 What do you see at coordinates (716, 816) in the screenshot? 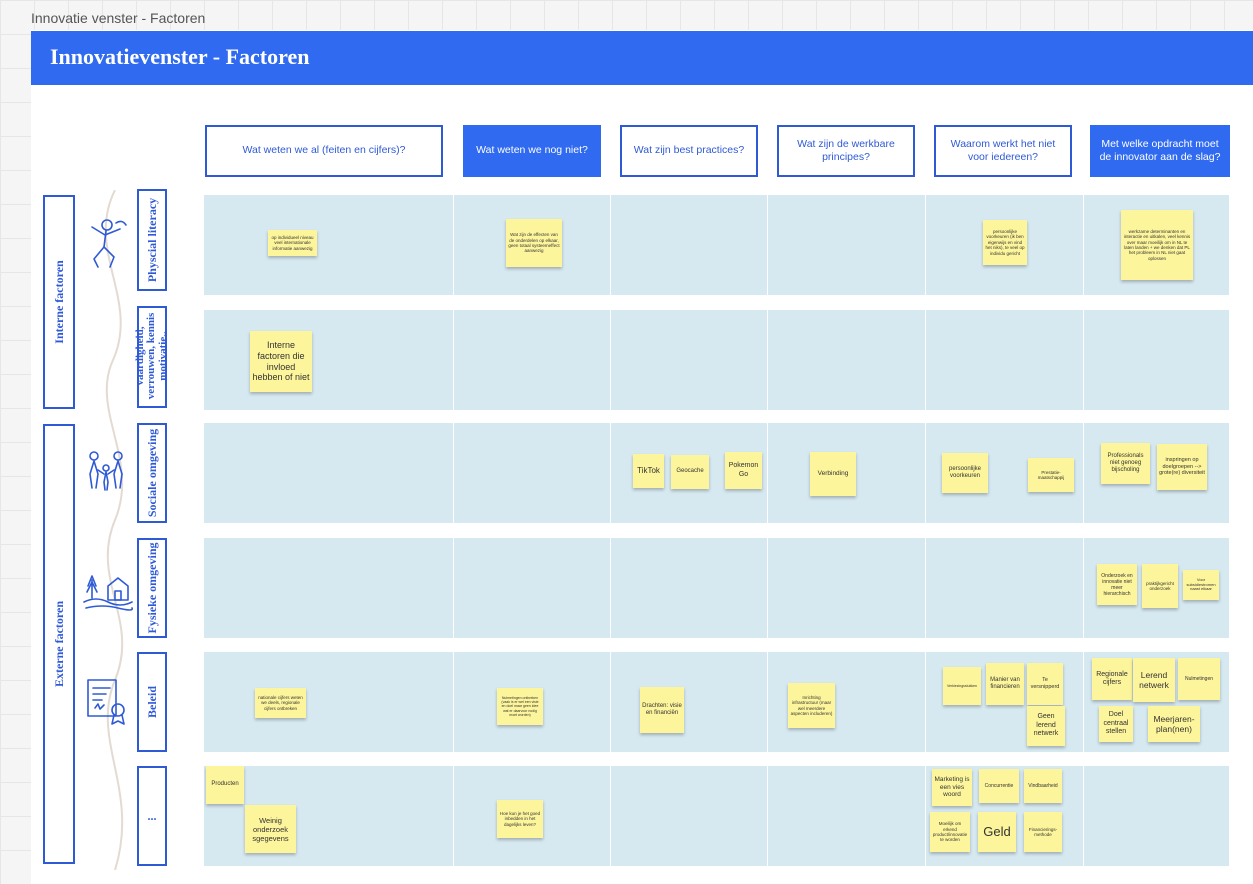
I see `row-other` at bounding box center [716, 816].